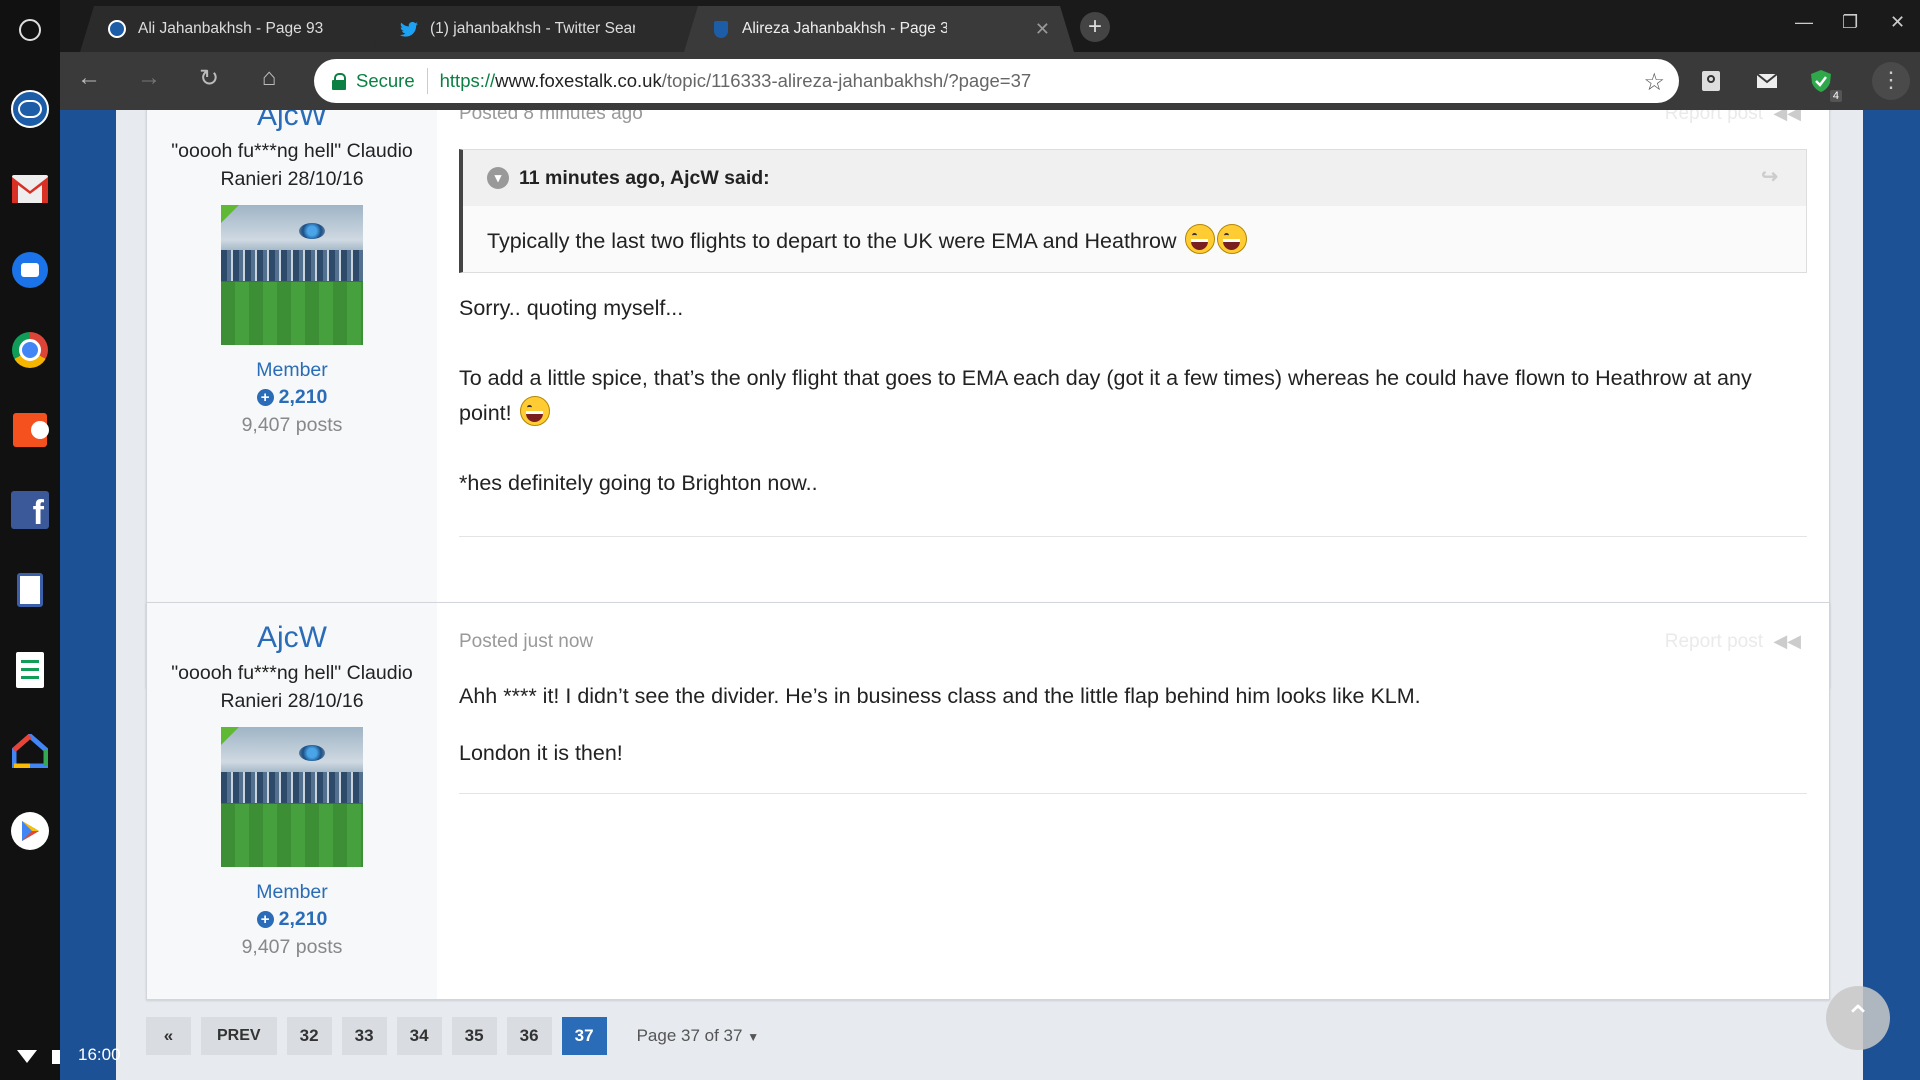 This screenshot has height=1080, width=1920. Describe the element at coordinates (239, 1036) in the screenshot. I see `prev-page-button: PREV` at that location.